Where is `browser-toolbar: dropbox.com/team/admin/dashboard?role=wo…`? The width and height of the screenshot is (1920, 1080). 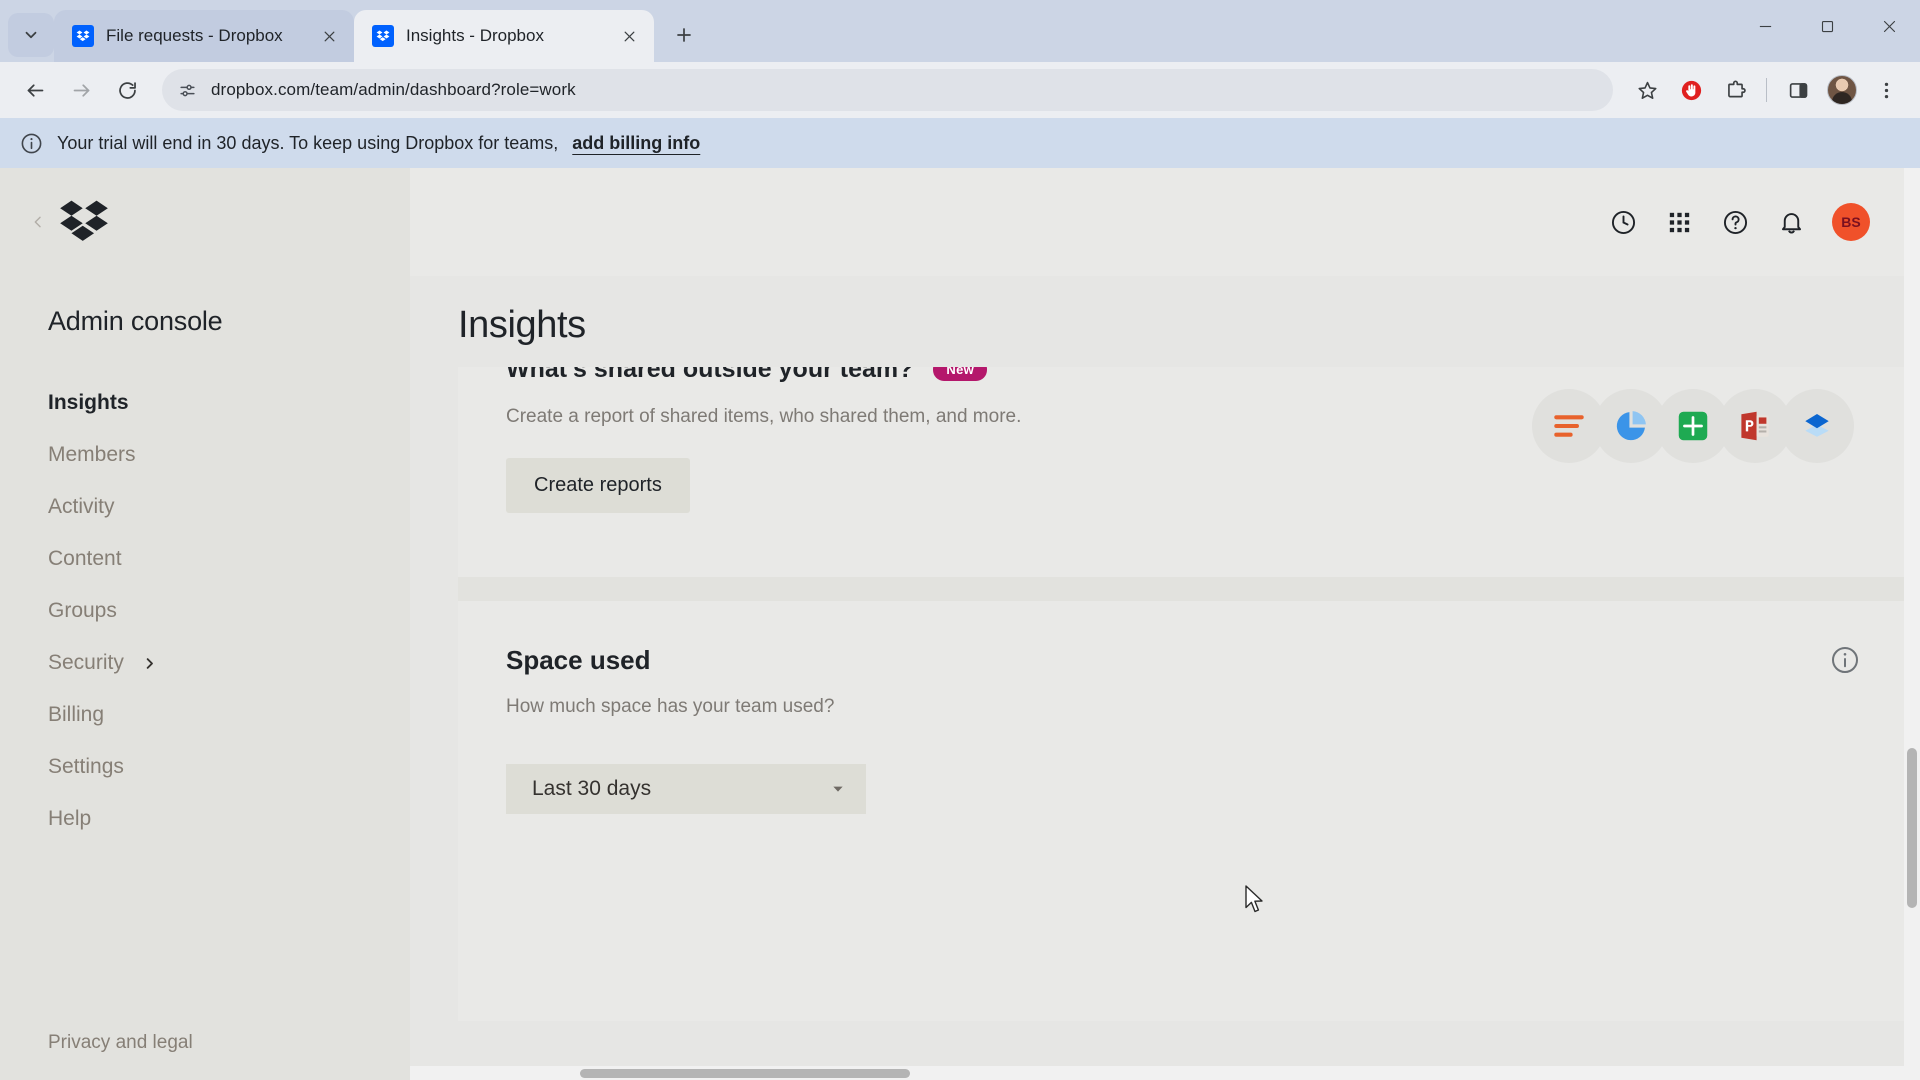
browser-toolbar: dropbox.com/team/admin/dashboard?role=wo… is located at coordinates (960, 90).